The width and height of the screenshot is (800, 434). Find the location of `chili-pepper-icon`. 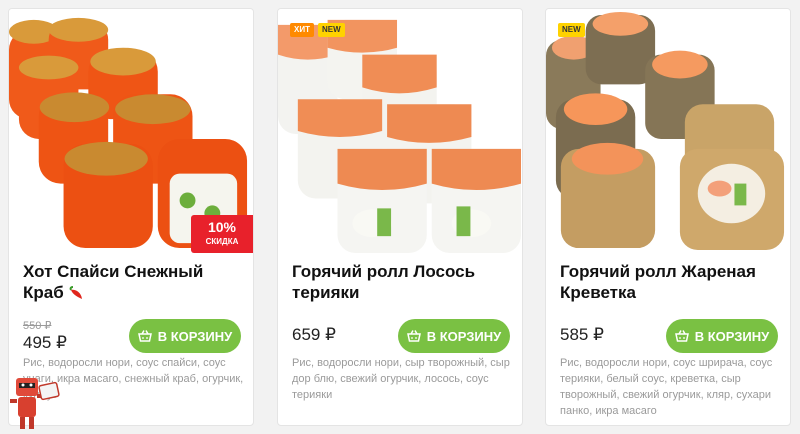

chili-pepper-icon is located at coordinates (76, 292).